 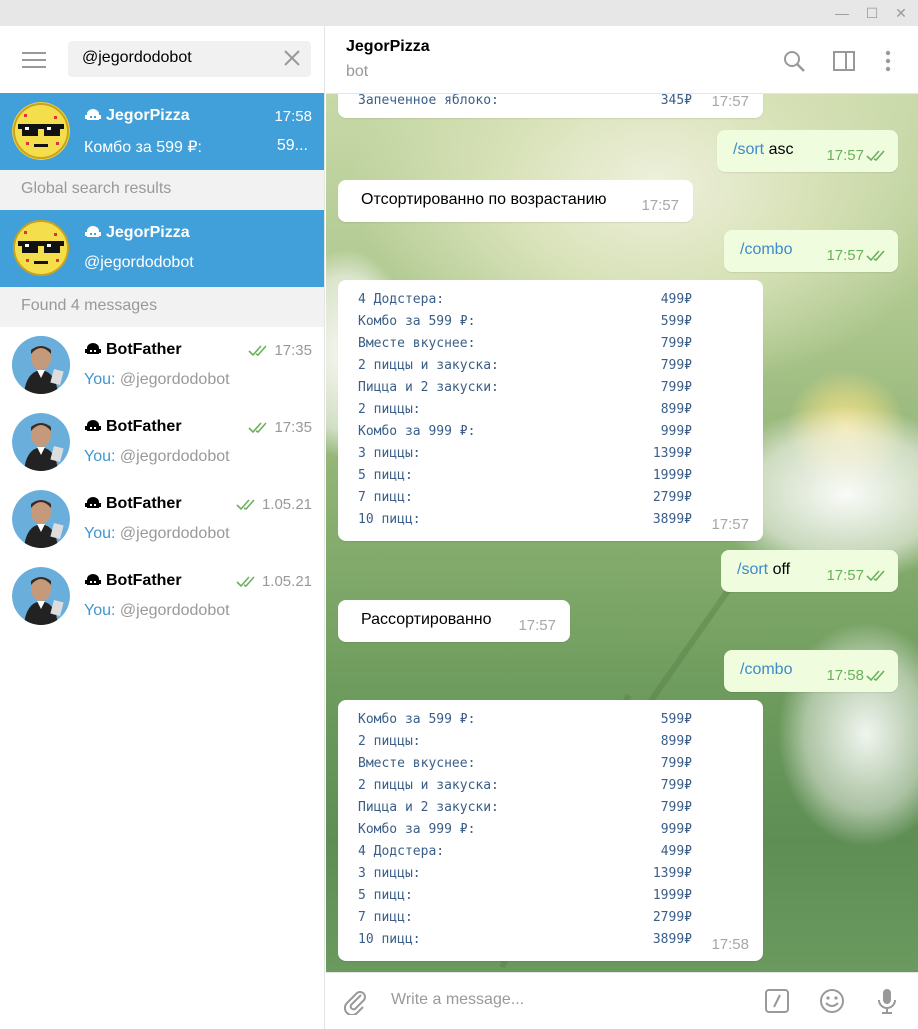 I want to click on result-username: @jegordodobot, so click(x=139, y=262).